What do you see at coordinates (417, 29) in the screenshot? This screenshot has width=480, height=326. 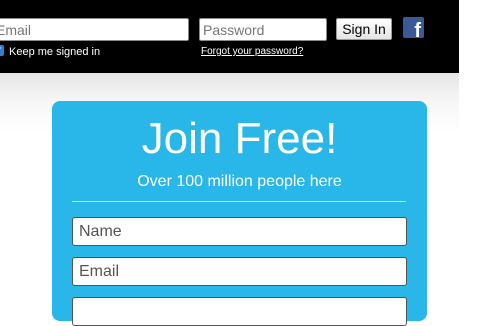 I see `facebook-icon: f` at bounding box center [417, 29].